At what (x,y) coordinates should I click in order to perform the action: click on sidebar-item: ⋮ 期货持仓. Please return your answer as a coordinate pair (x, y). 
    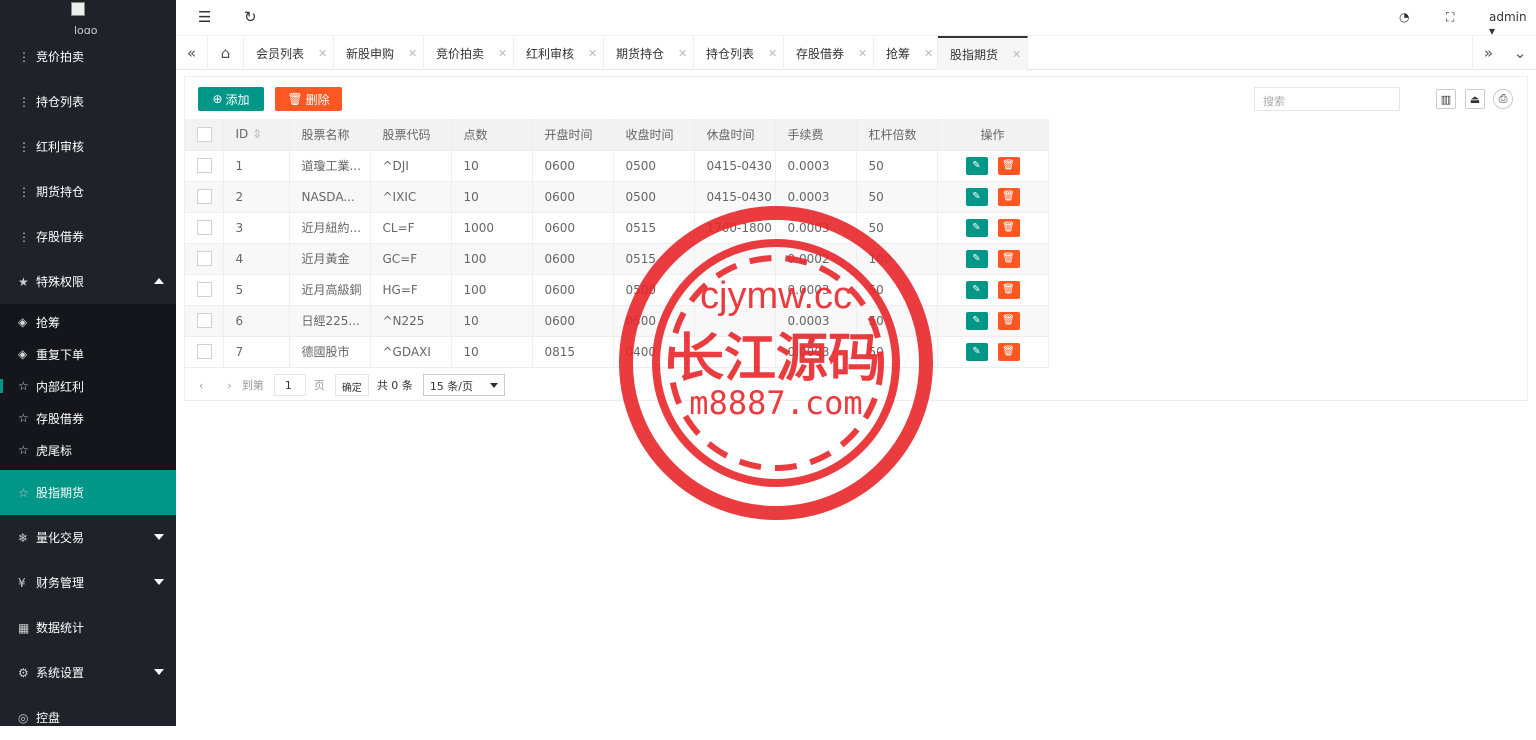
    Looking at the image, I should click on (88, 191).